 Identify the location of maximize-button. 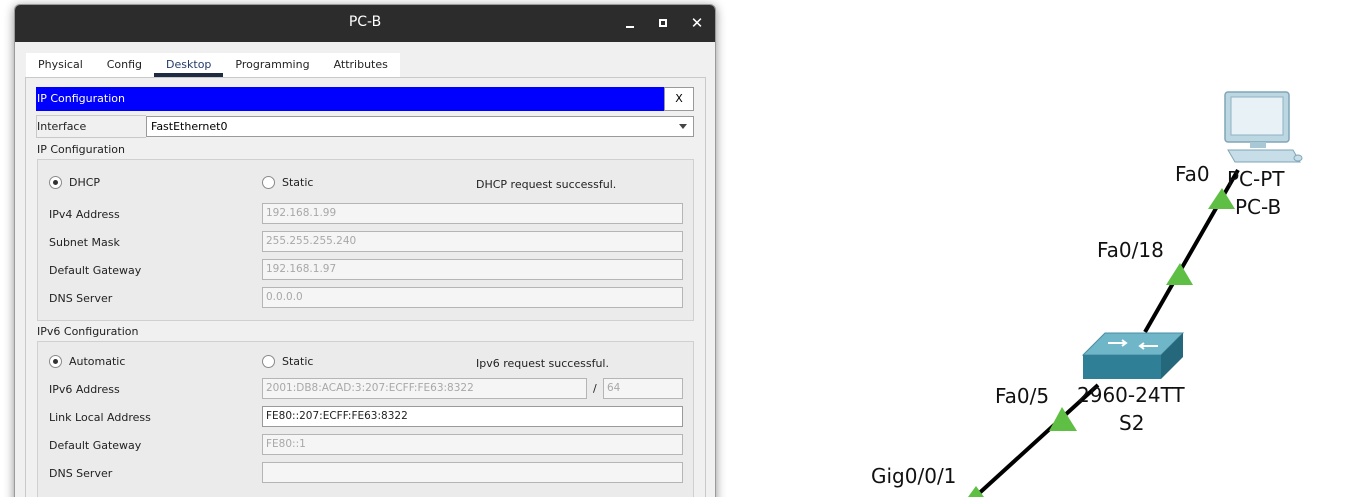
(663, 23).